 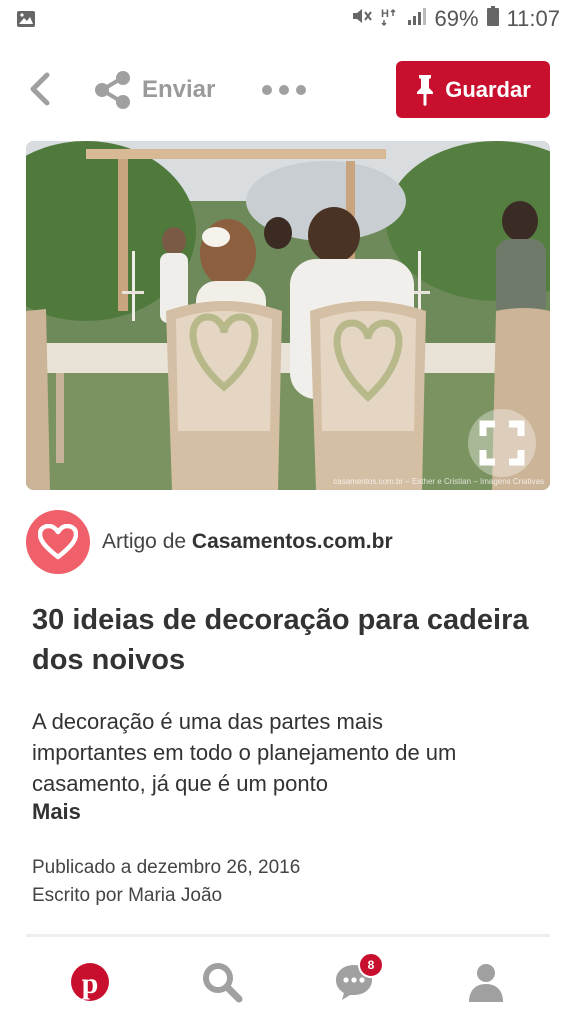 What do you see at coordinates (362, 19) in the screenshot?
I see `mute-icon` at bounding box center [362, 19].